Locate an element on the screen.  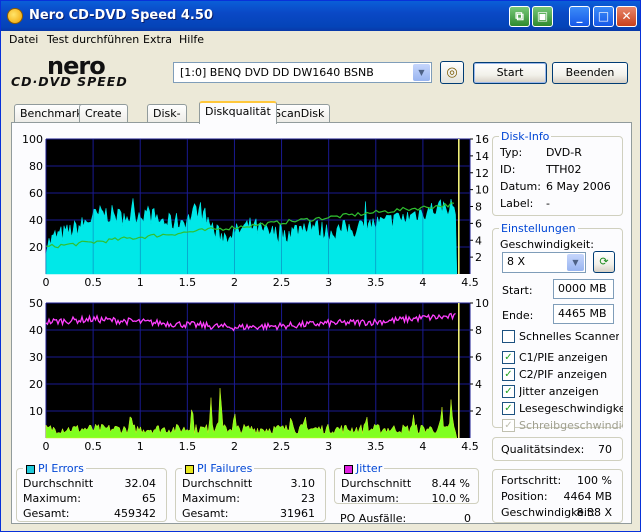
disc-icon: ◎ is located at coordinates (452, 72).